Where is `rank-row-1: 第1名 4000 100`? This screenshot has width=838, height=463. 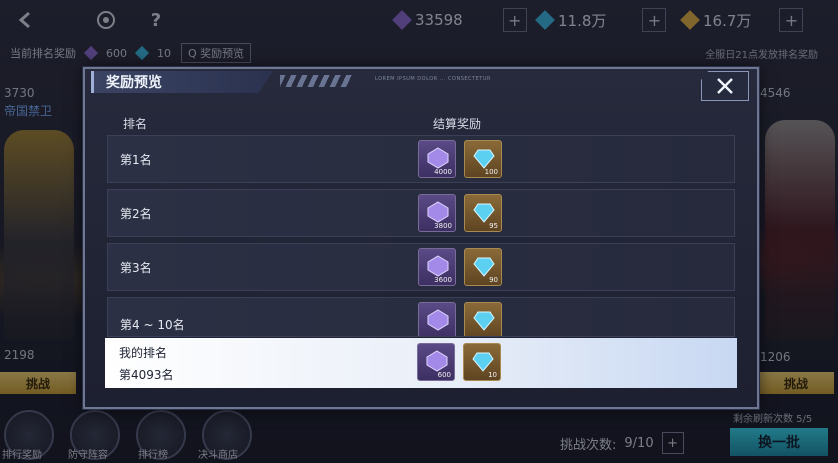 rank-row-1: 第1名 4000 100 is located at coordinates (421, 159).